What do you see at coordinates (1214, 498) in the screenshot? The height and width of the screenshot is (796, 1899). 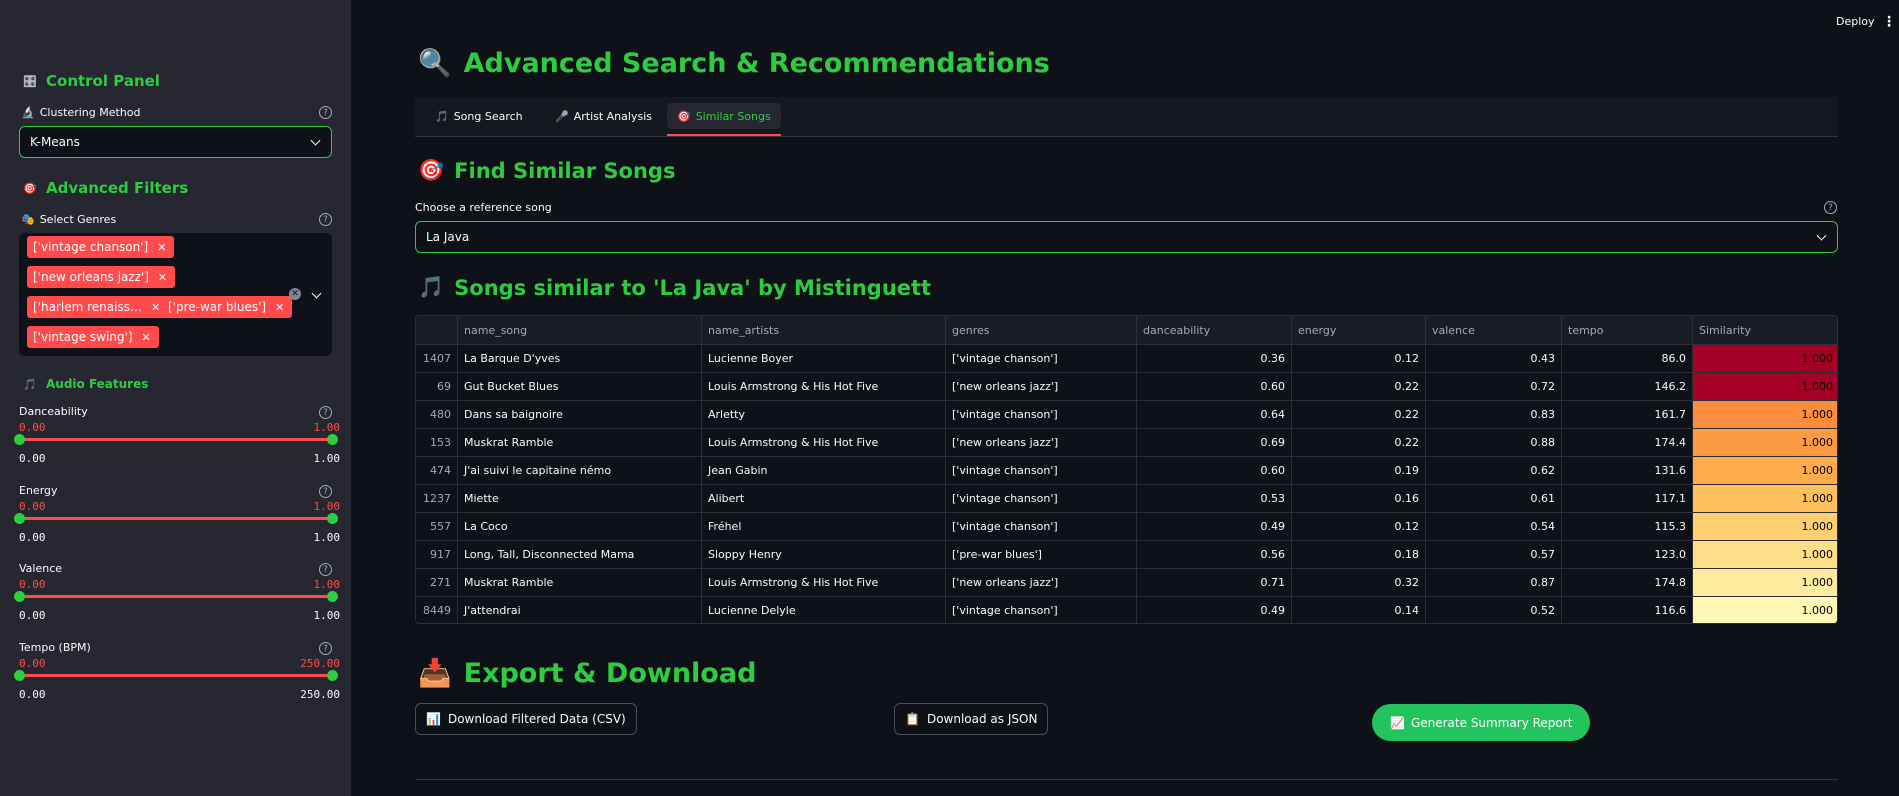 I see `cell-danceability: 0.53` at bounding box center [1214, 498].